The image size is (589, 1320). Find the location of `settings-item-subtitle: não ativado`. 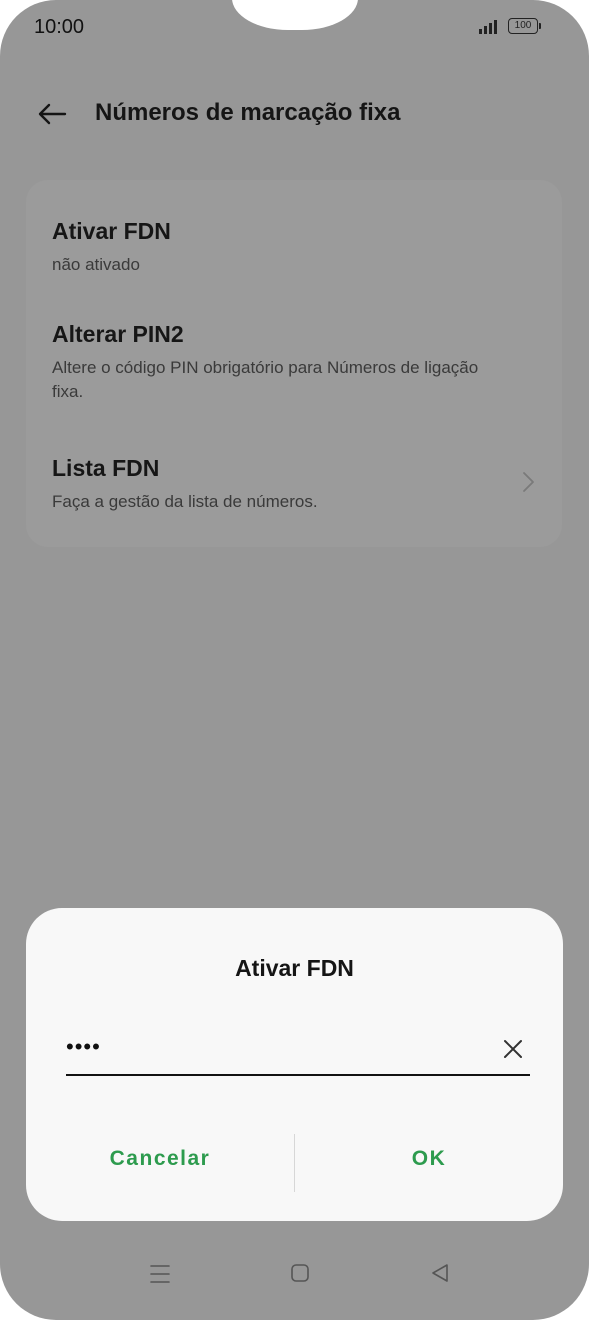

settings-item-subtitle: não ativado is located at coordinates (96, 264).